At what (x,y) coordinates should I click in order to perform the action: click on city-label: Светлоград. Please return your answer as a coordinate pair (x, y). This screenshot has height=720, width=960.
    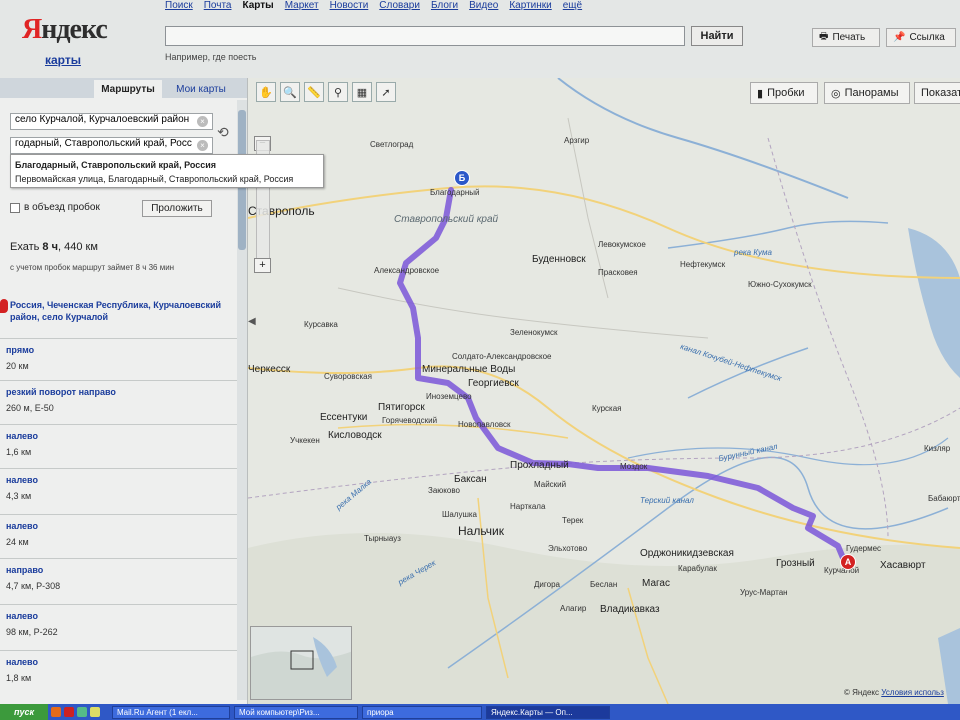
    Looking at the image, I should click on (392, 144).